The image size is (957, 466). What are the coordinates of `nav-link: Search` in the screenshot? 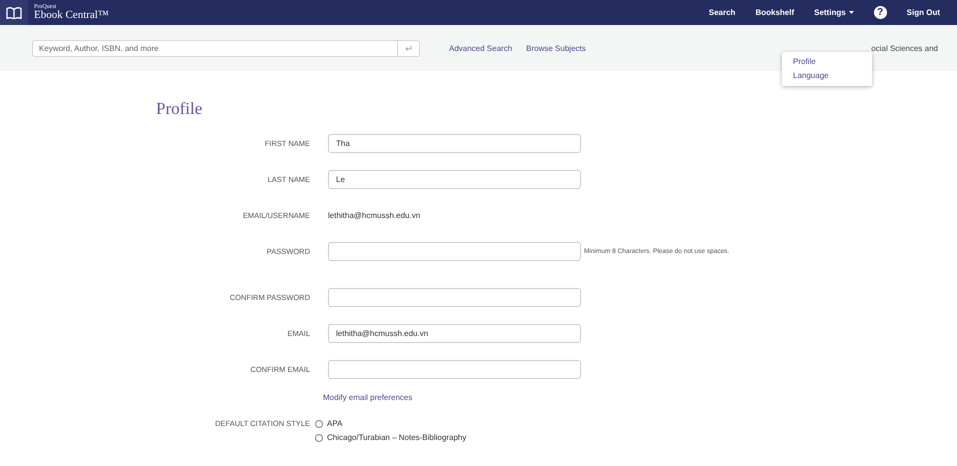 It's located at (722, 12).